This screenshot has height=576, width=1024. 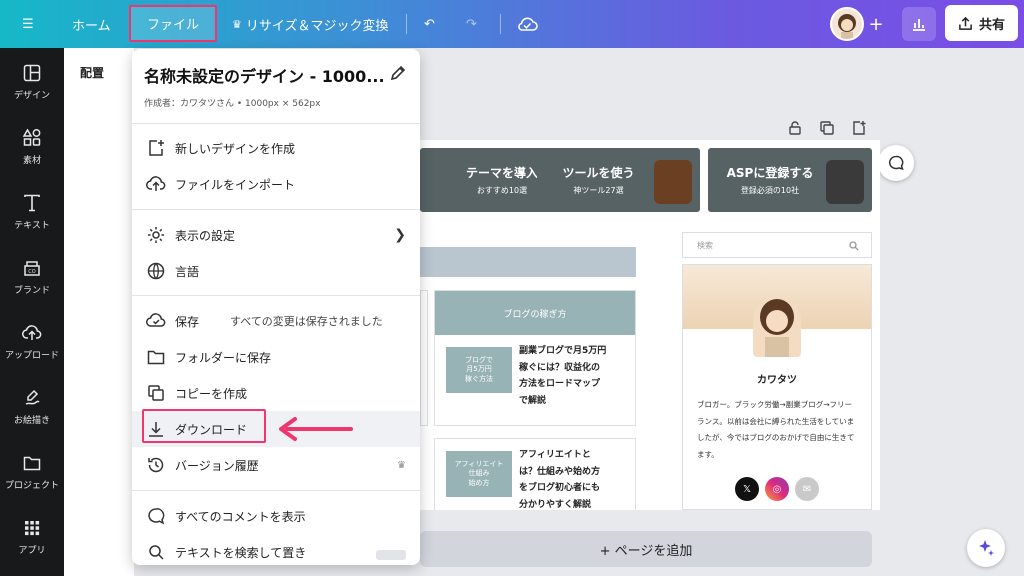 I want to click on duplicate-page-icon, so click(x=827, y=128).